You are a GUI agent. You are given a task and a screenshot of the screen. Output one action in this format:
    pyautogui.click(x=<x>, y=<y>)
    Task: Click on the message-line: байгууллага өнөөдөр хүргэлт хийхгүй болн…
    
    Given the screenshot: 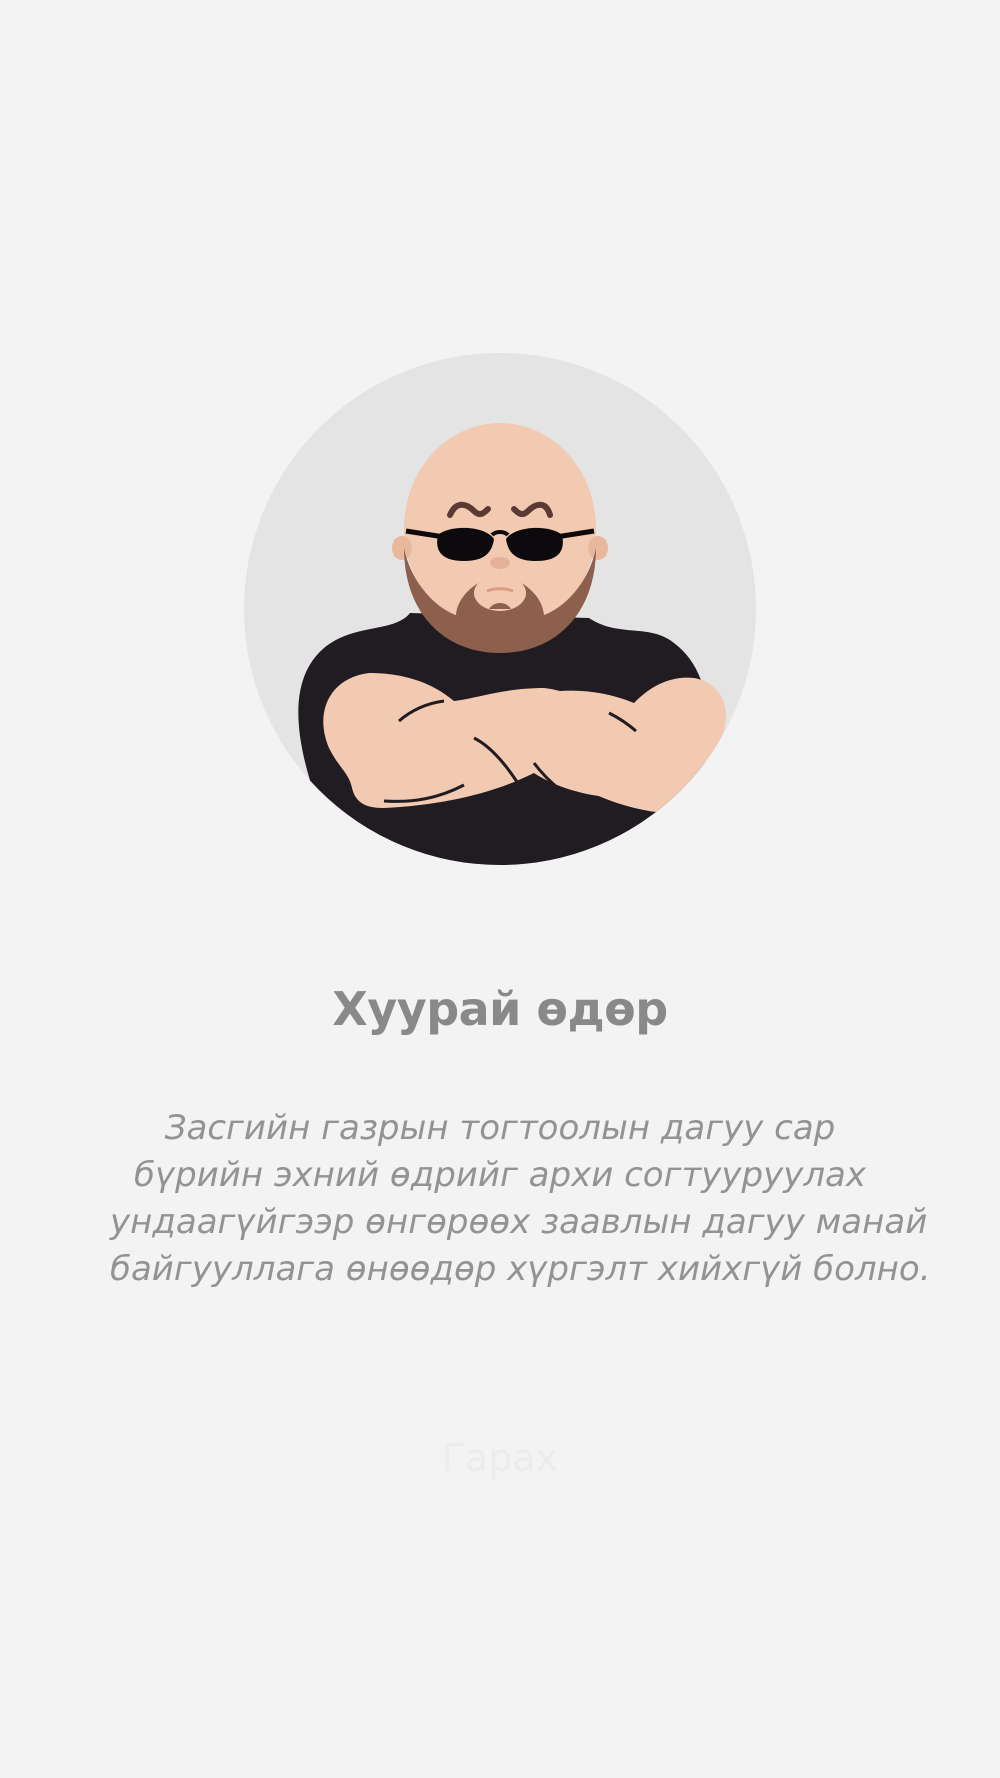 What is the action you would take?
    pyautogui.click(x=520, y=1269)
    